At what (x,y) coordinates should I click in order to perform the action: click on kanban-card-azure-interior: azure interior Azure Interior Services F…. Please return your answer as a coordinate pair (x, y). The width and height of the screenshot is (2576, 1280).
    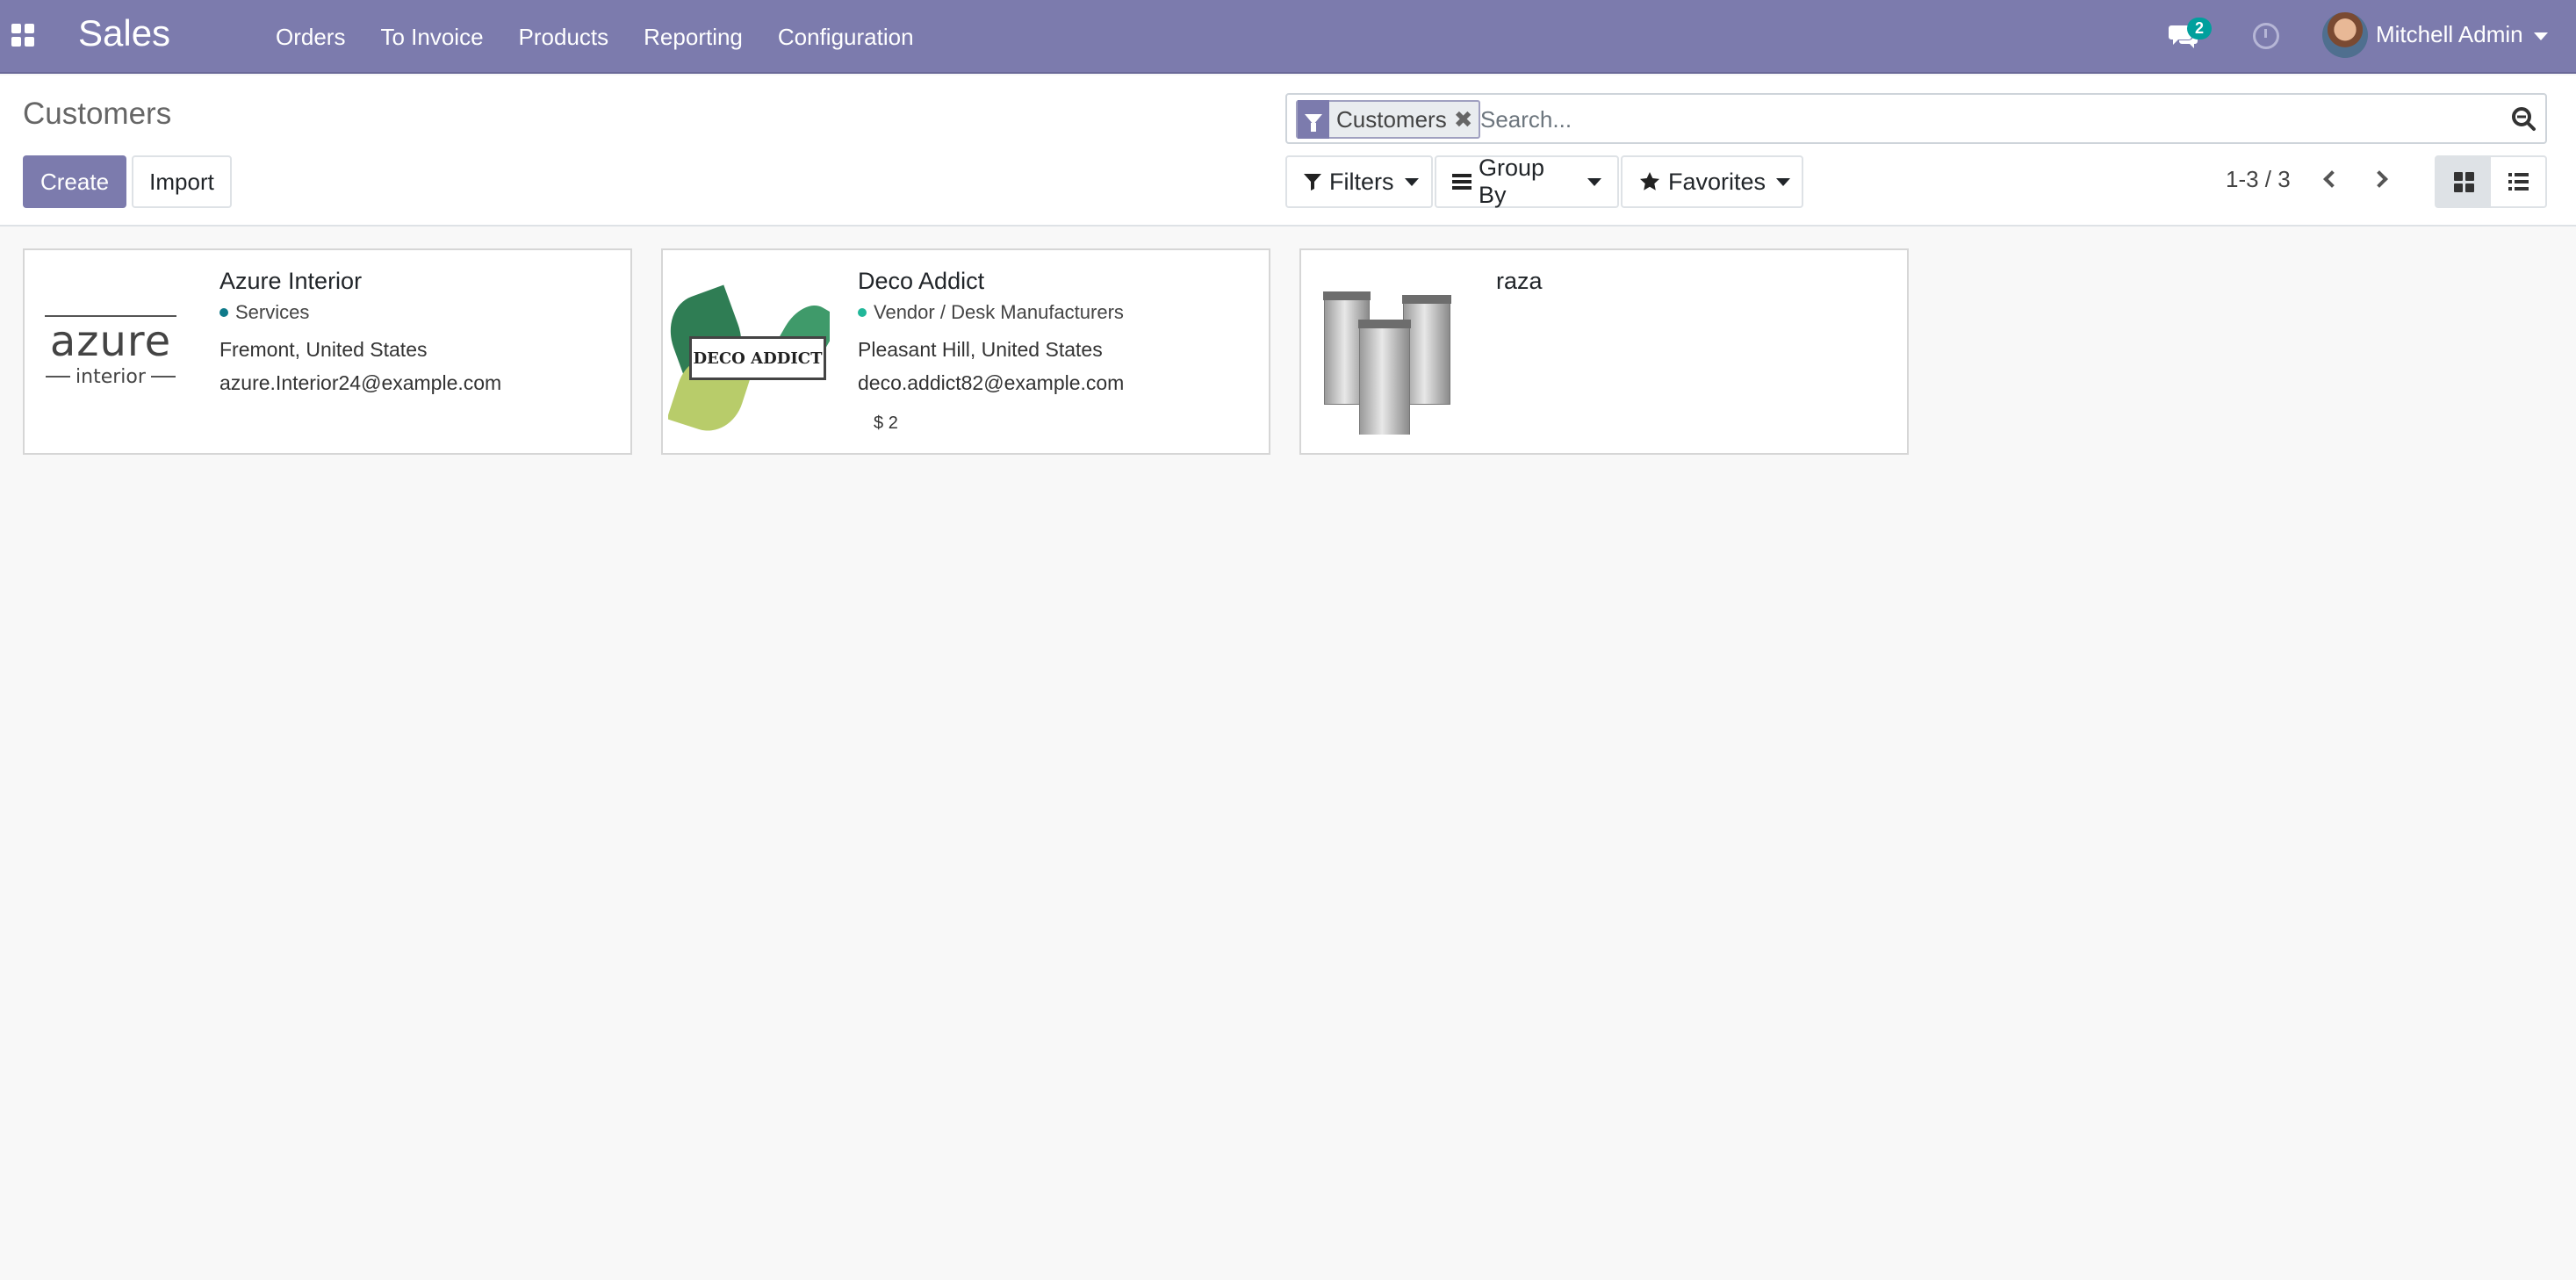
    Looking at the image, I should click on (327, 351).